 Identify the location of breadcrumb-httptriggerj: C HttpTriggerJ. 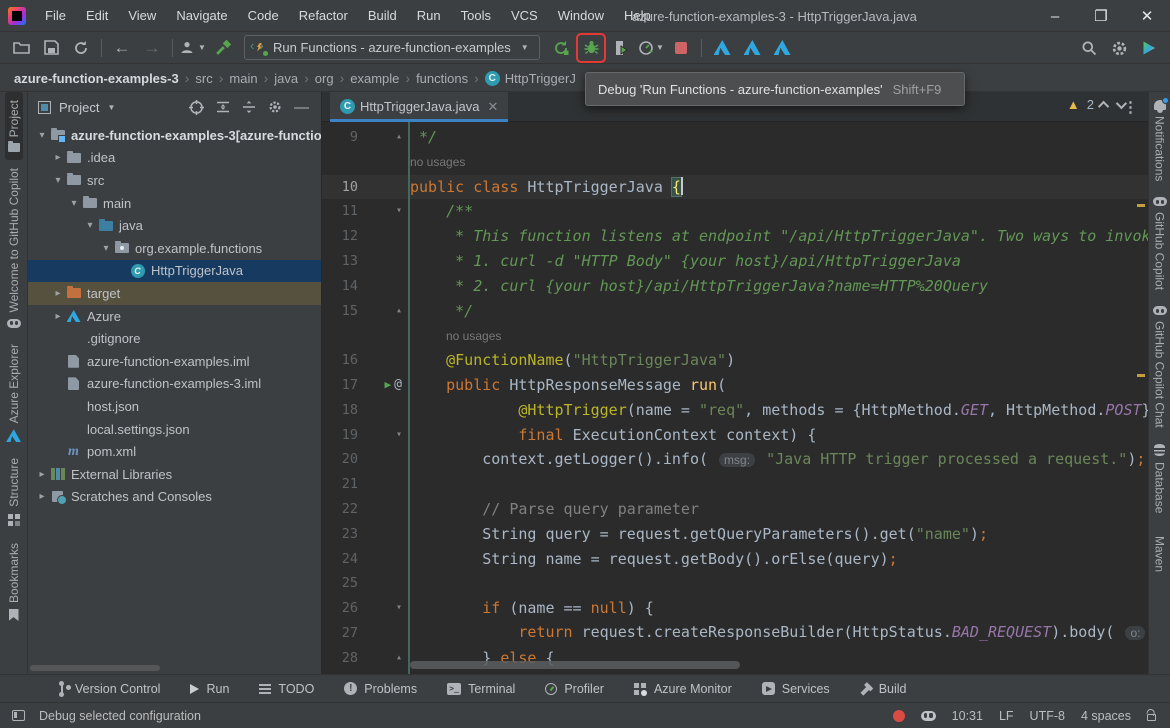
(530, 78).